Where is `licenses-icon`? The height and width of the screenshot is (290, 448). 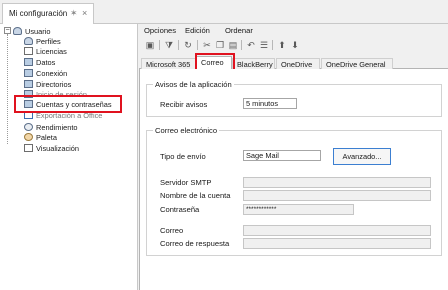
licenses-icon is located at coordinates (28, 51).